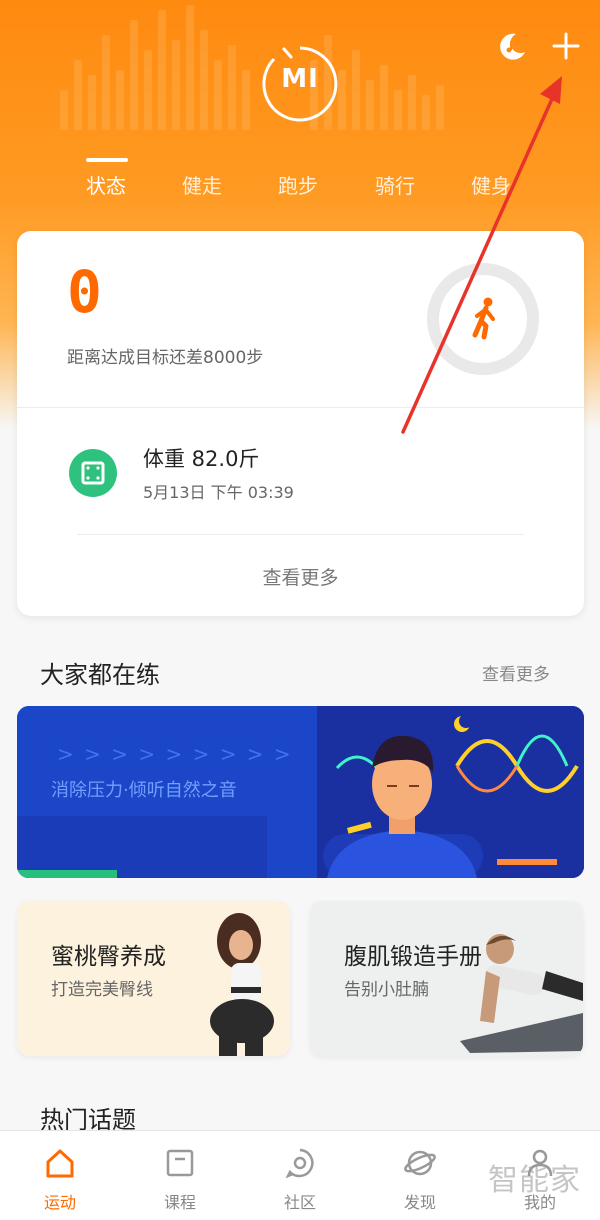  I want to click on tab-fitness: 健身, so click(491, 184).